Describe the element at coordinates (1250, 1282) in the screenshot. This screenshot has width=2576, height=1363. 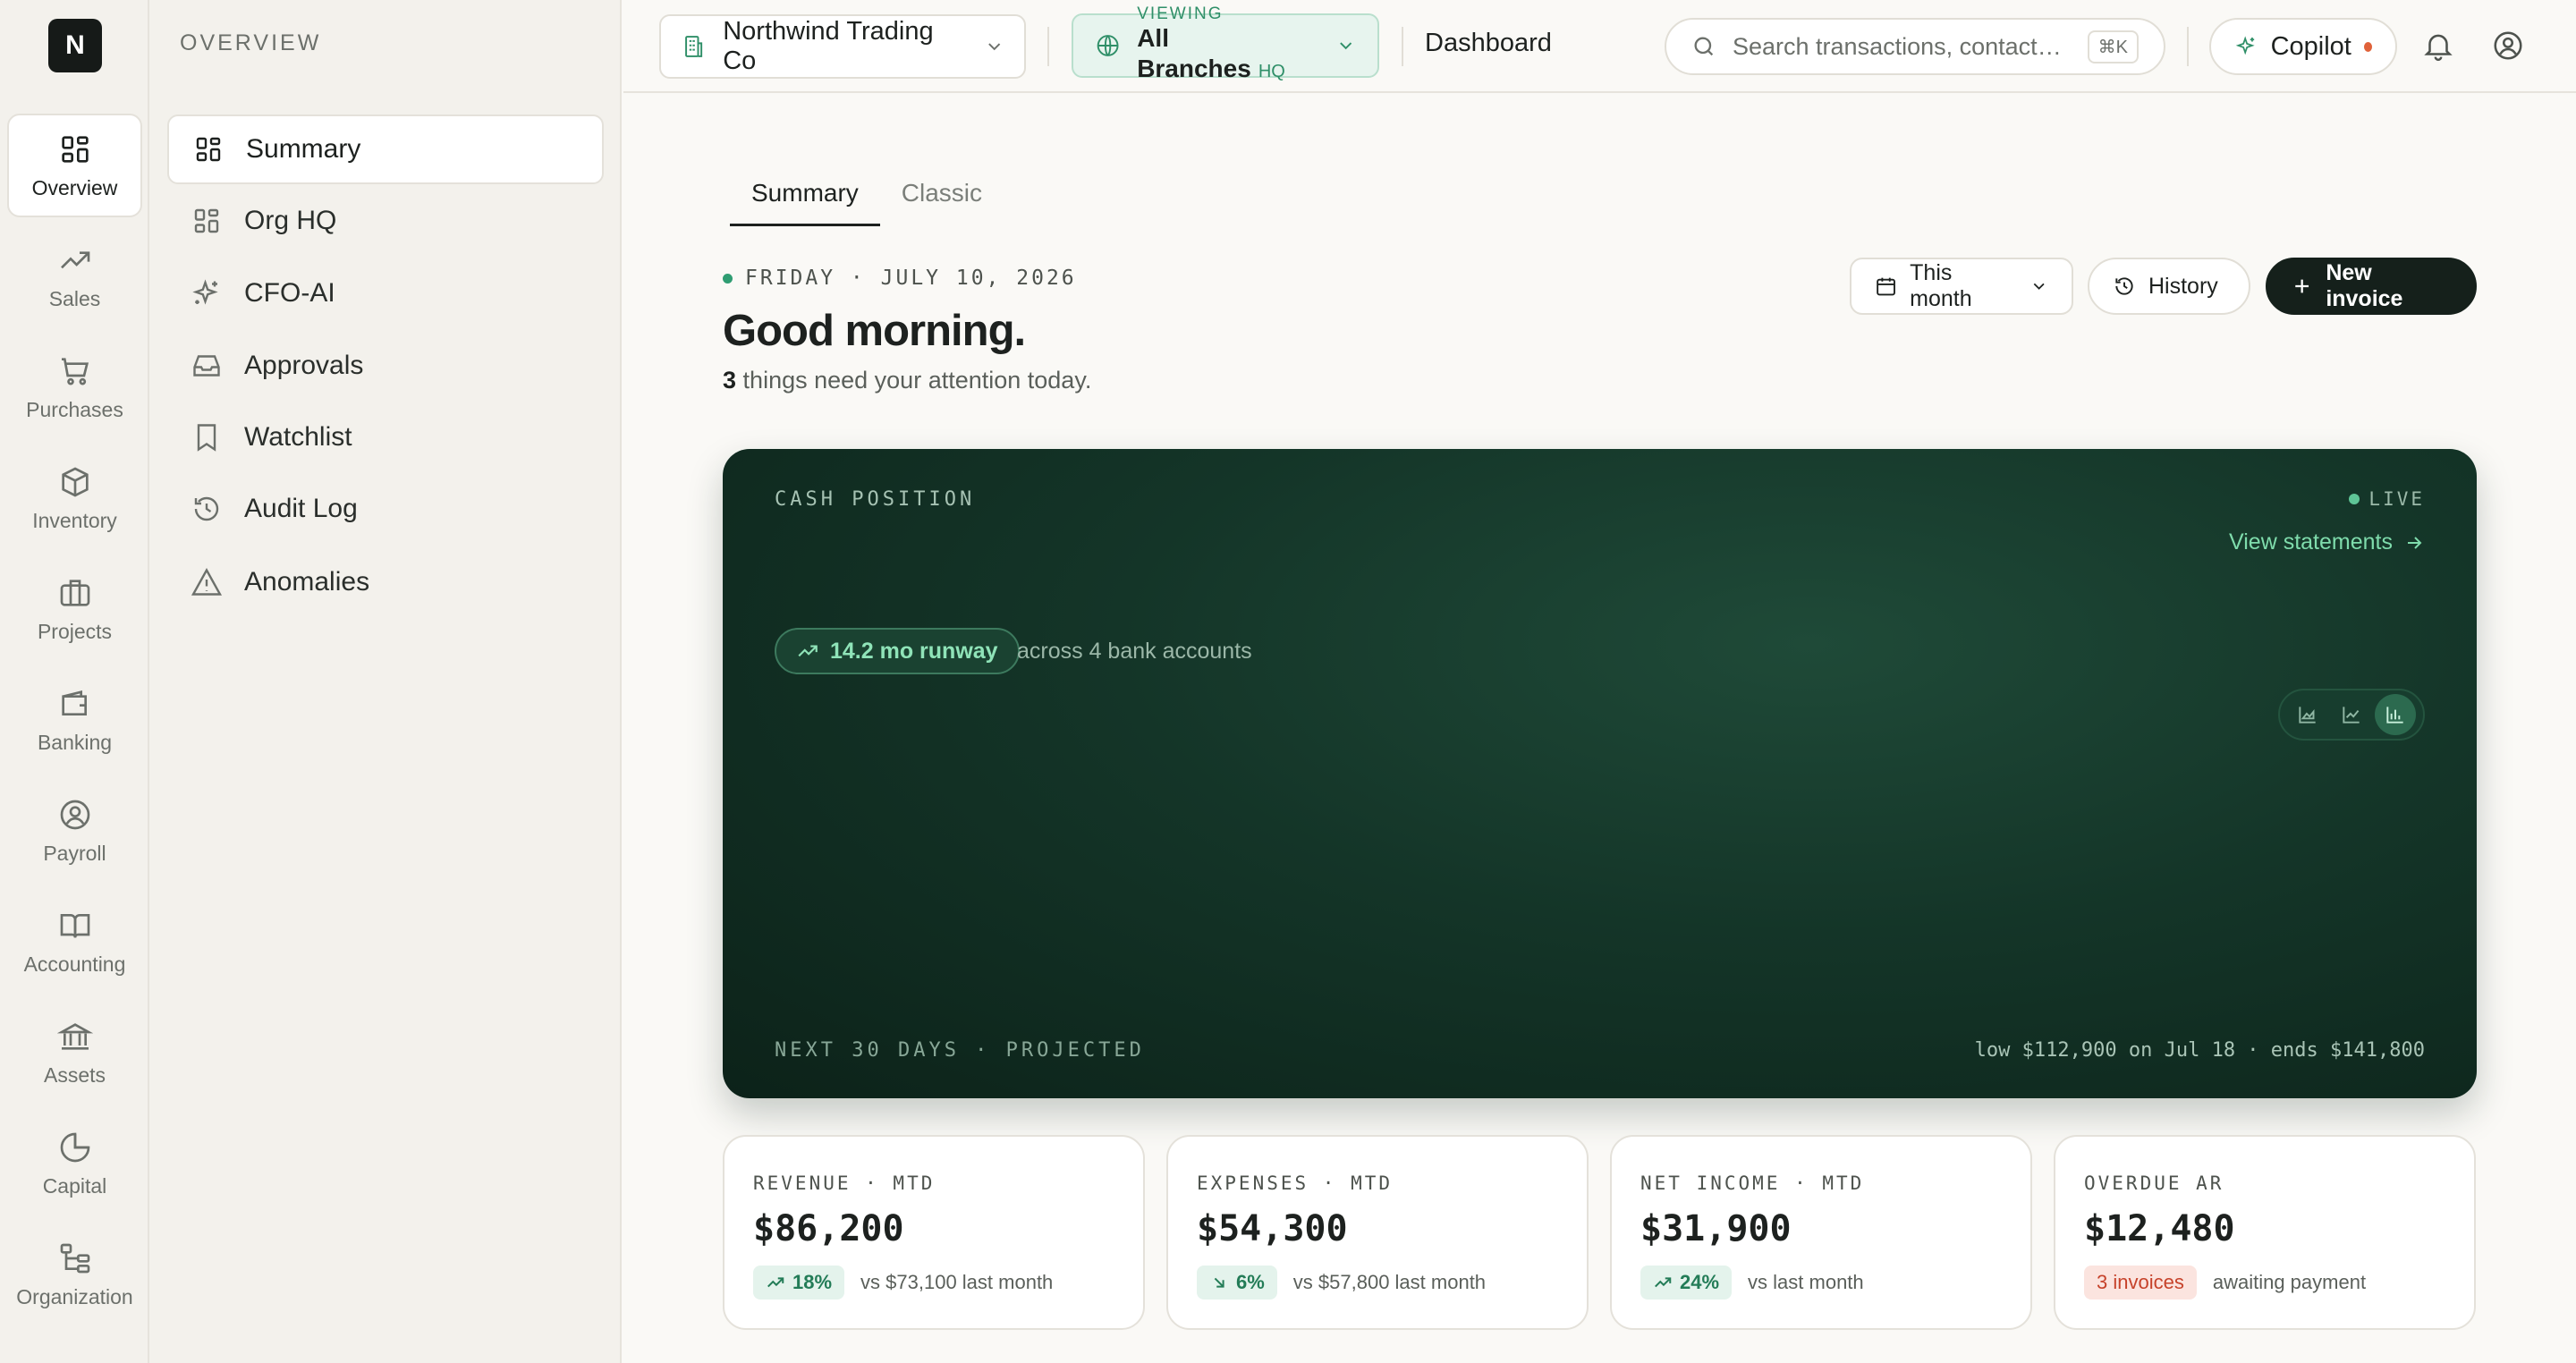
I see `kpi-change: 6%` at that location.